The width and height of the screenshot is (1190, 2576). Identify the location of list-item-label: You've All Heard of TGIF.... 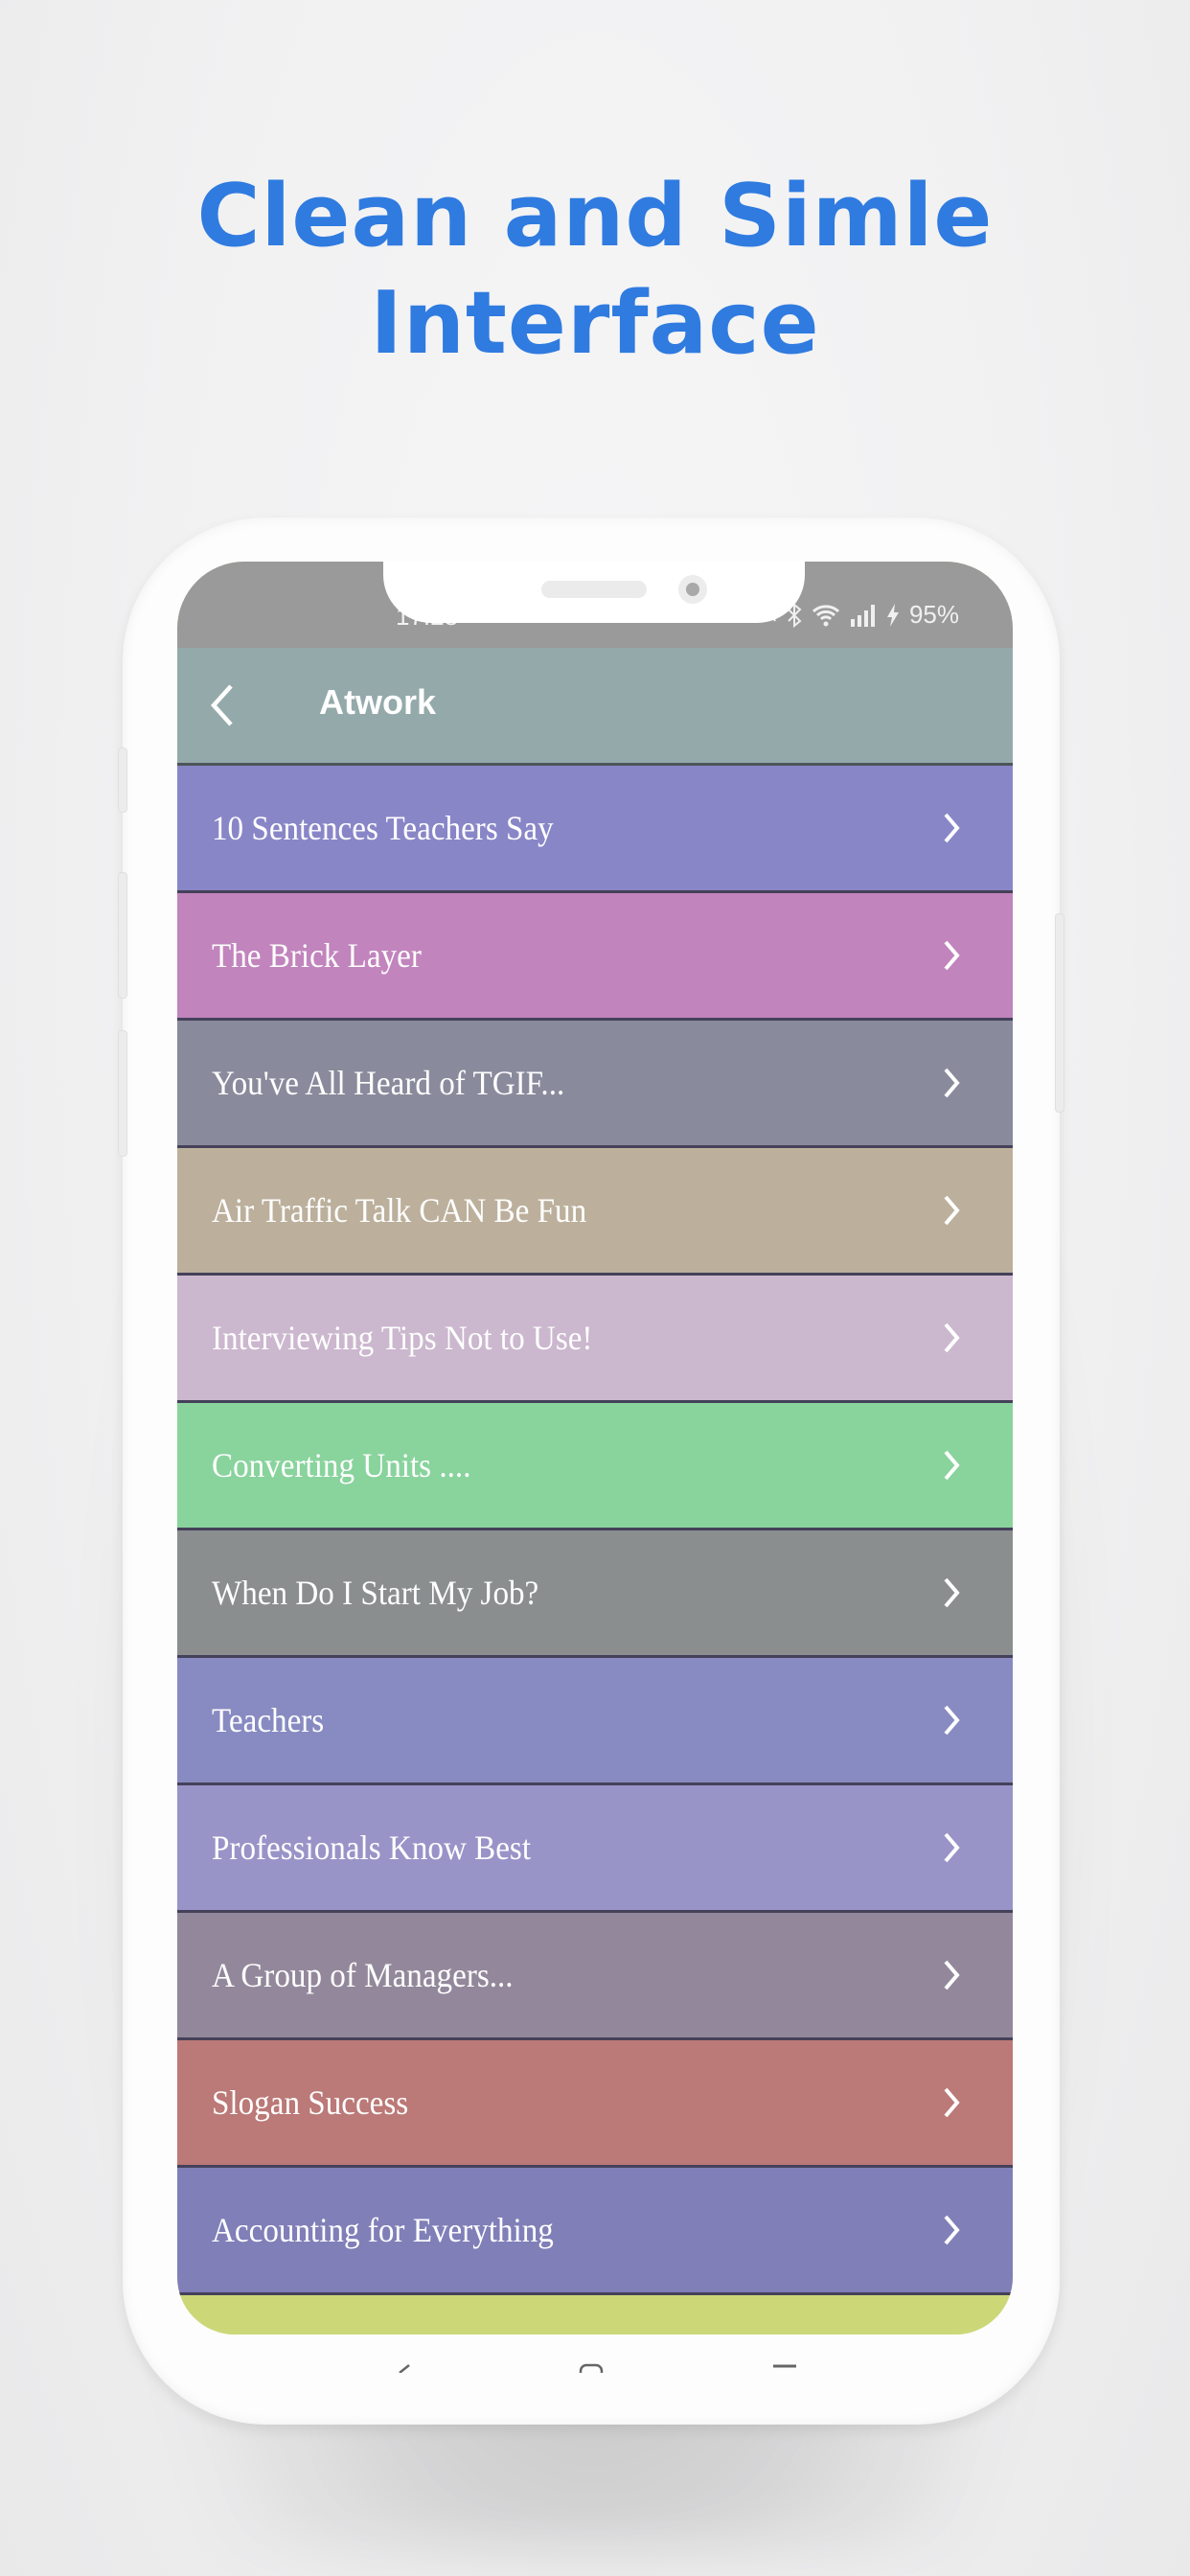
(389, 1083).